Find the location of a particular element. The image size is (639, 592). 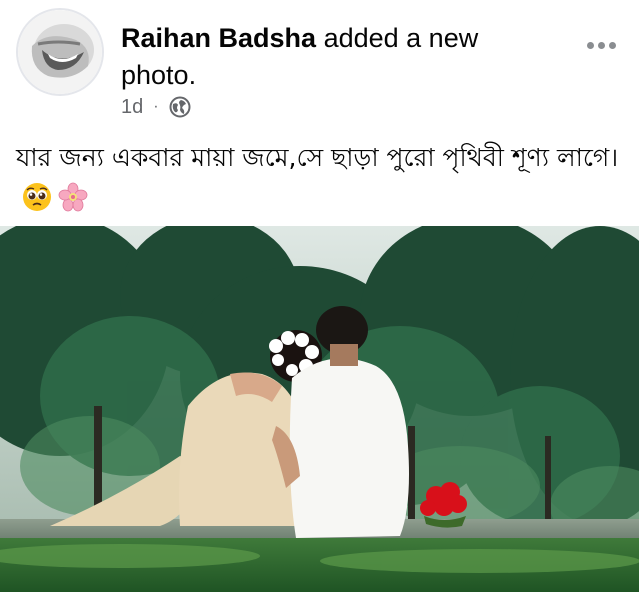

caption-emojis is located at coordinates (55, 197).